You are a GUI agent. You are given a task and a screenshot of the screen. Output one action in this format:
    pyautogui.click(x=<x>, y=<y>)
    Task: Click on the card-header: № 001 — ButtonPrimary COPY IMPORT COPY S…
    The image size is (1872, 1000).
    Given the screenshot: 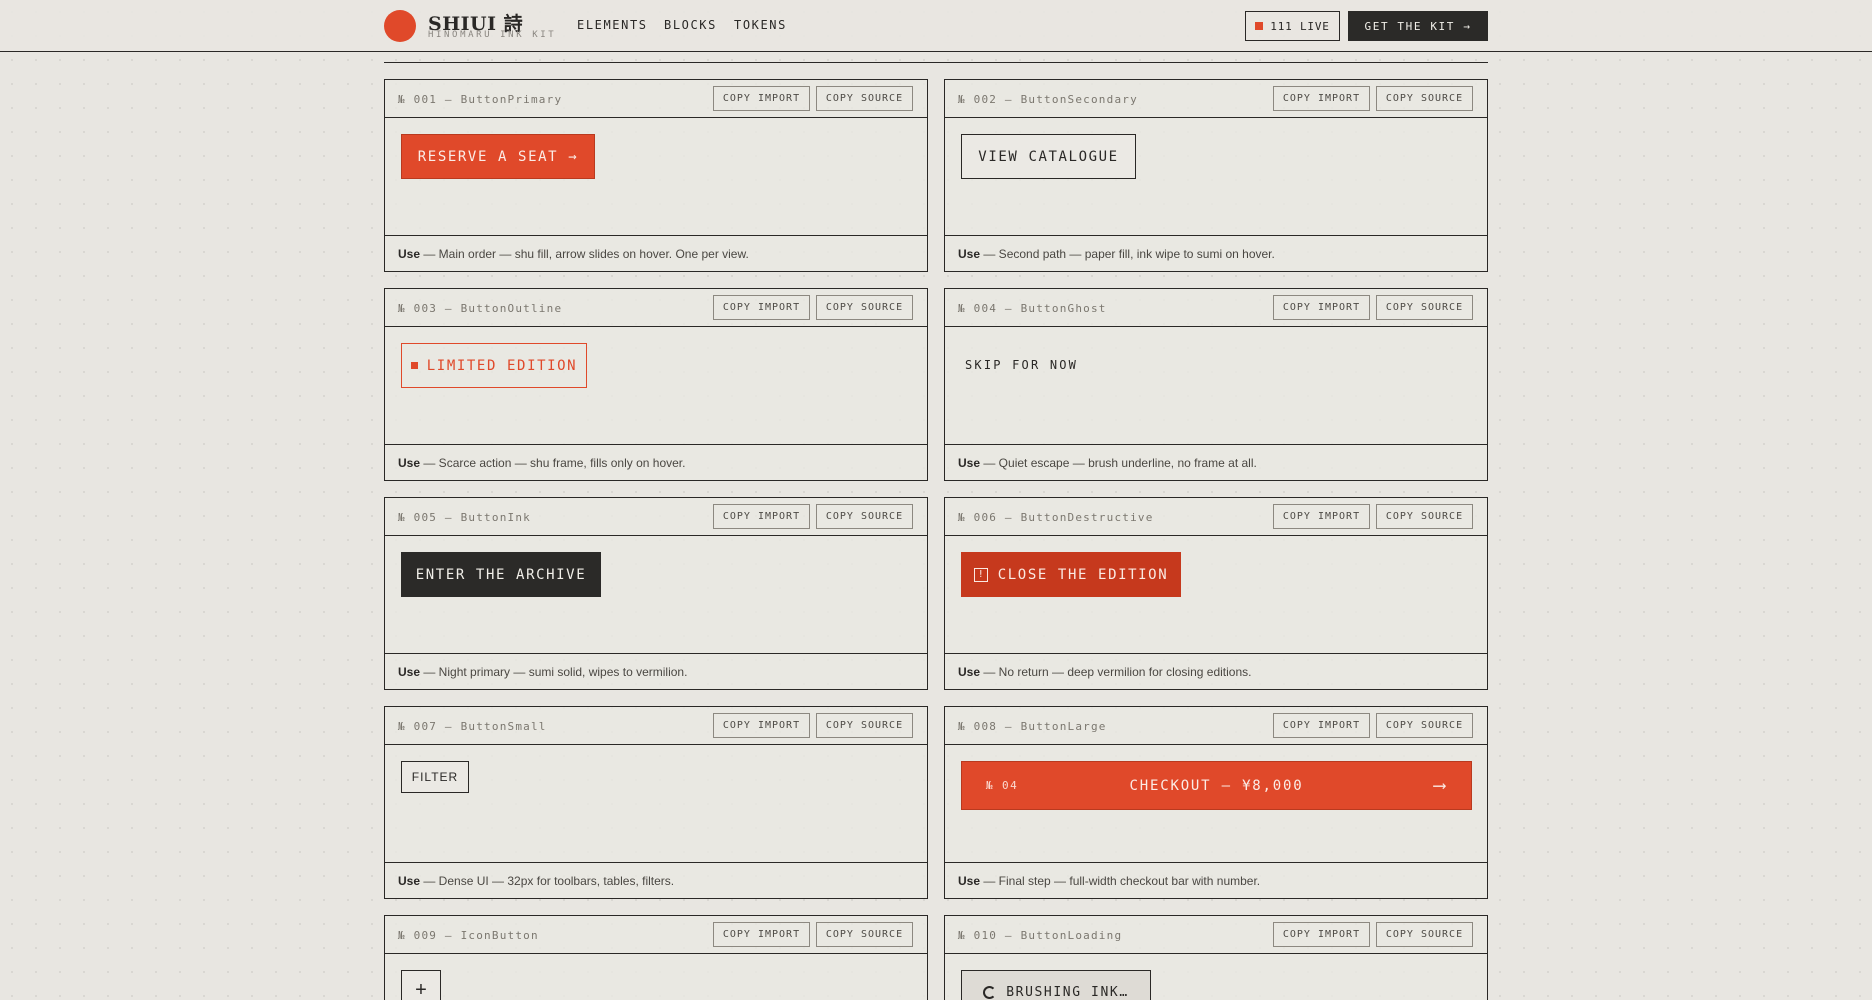 What is the action you would take?
    pyautogui.click(x=656, y=99)
    